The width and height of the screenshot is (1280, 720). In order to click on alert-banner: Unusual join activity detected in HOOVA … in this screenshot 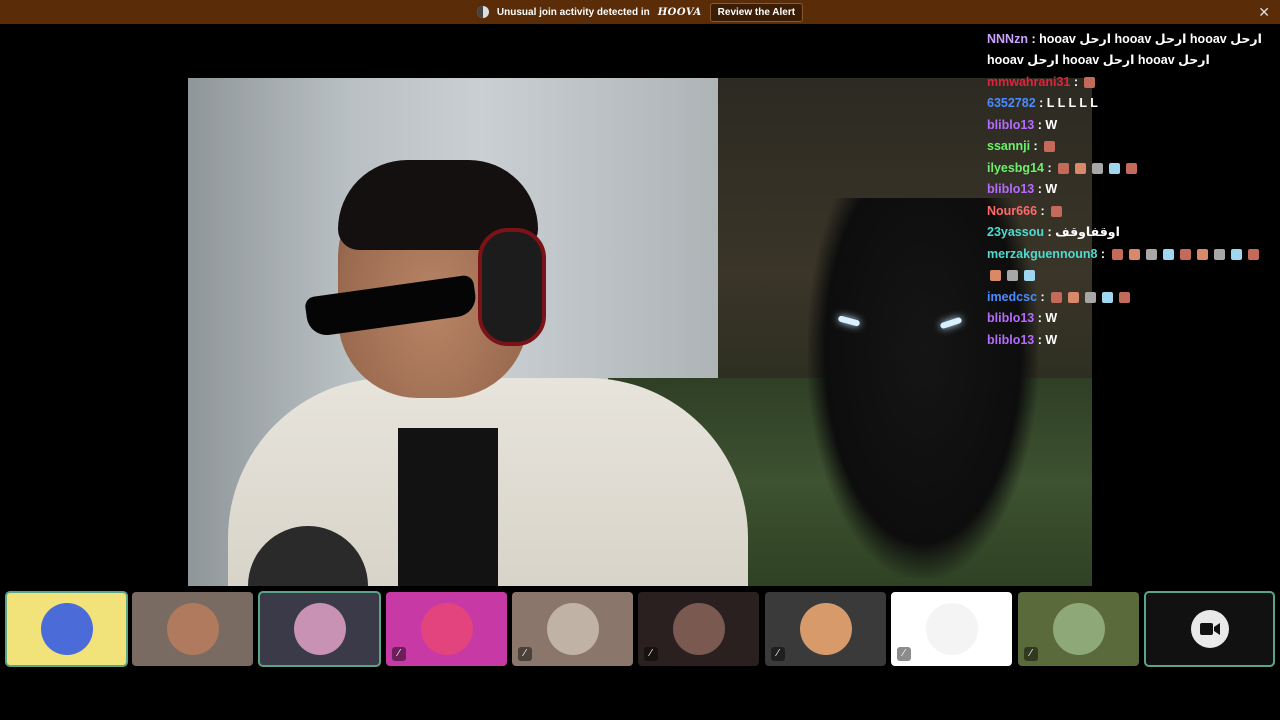, I will do `click(640, 12)`.